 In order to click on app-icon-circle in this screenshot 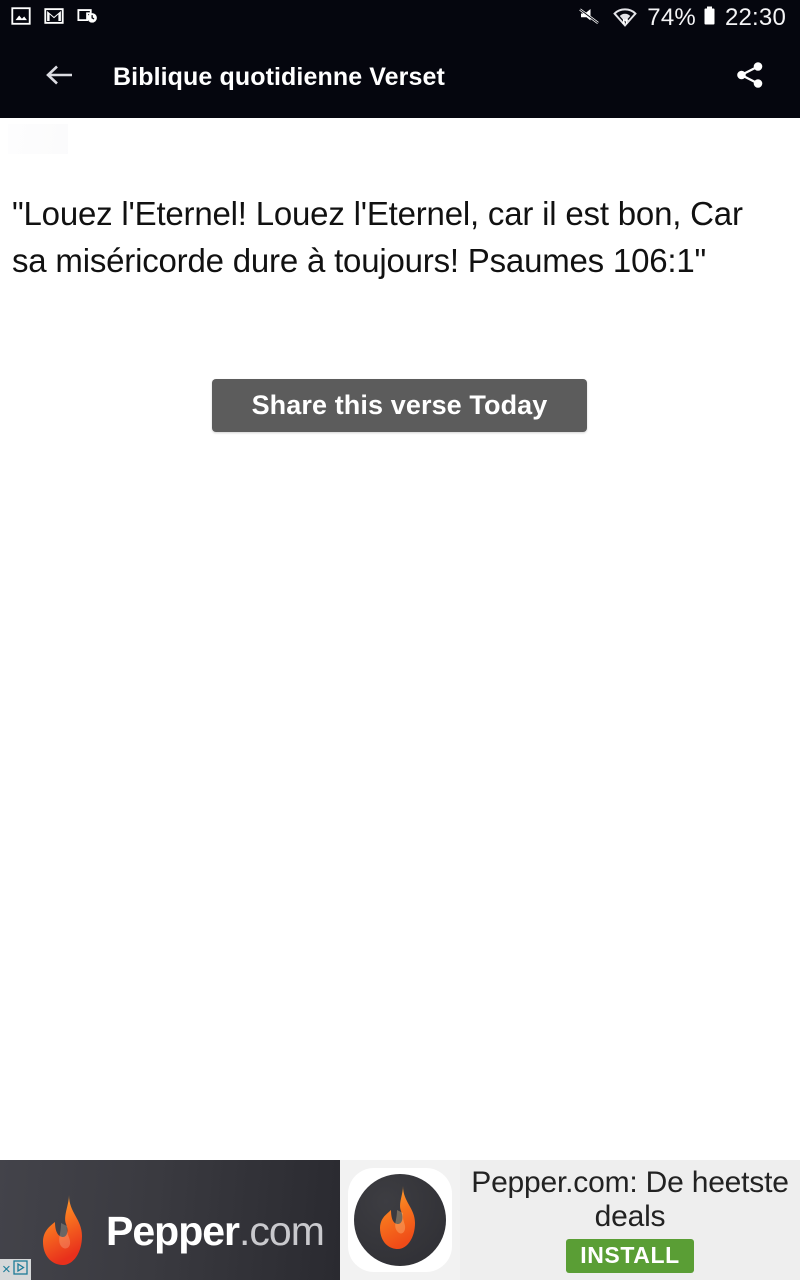, I will do `click(400, 1220)`.